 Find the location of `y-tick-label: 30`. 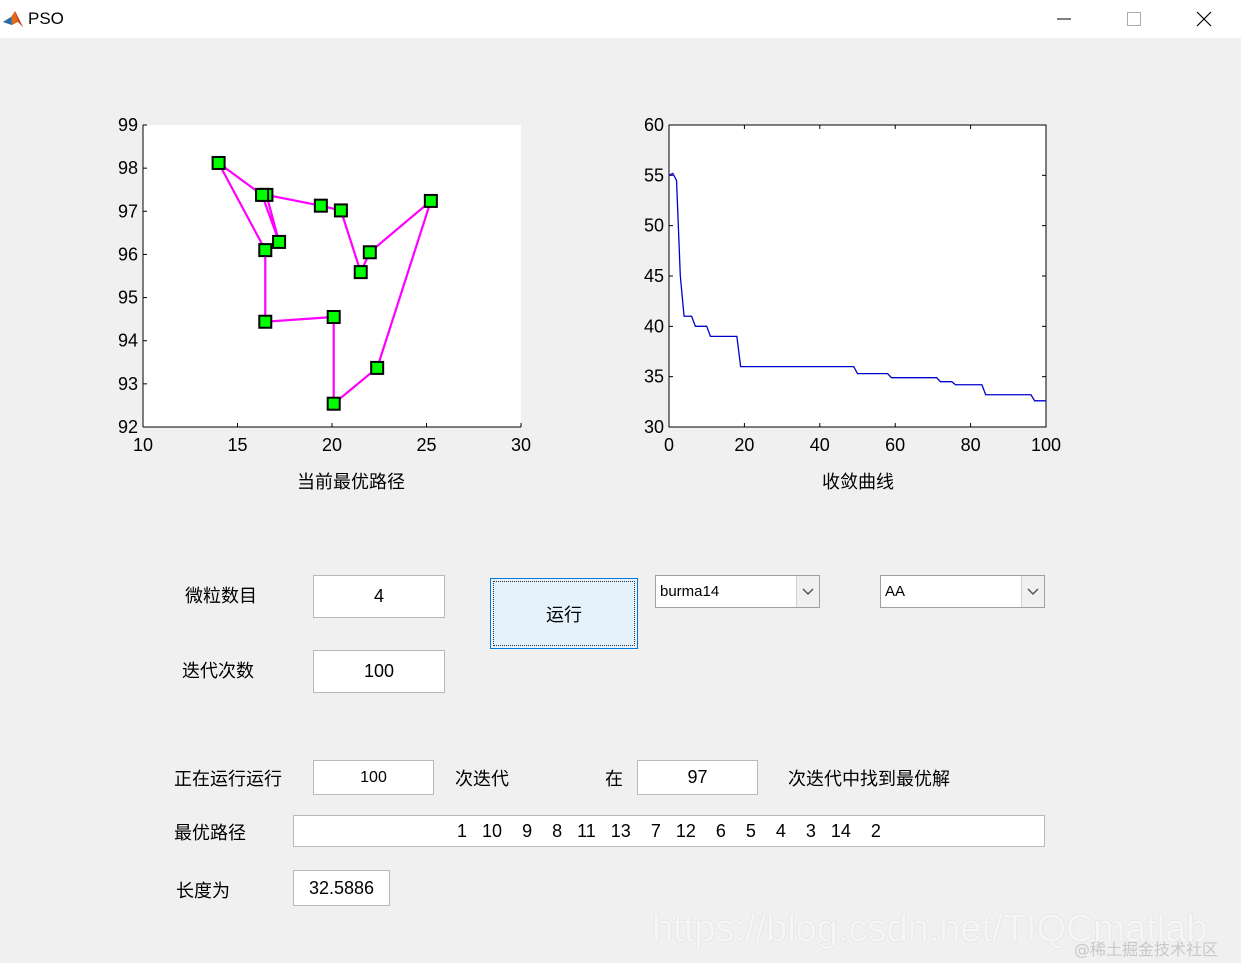

y-tick-label: 30 is located at coordinates (654, 427).